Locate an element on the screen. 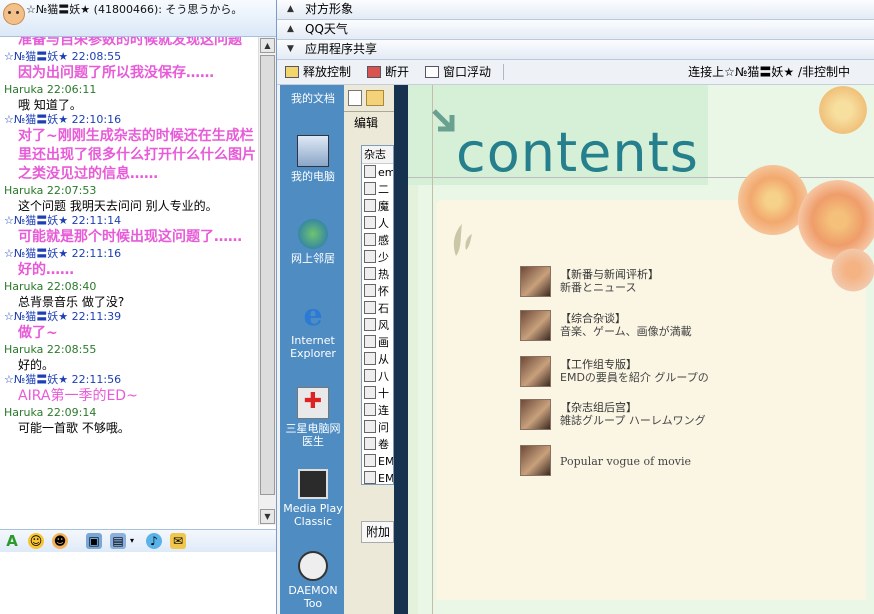 This screenshot has height=614, width=874. screenshot-icon: ▤ is located at coordinates (118, 541).